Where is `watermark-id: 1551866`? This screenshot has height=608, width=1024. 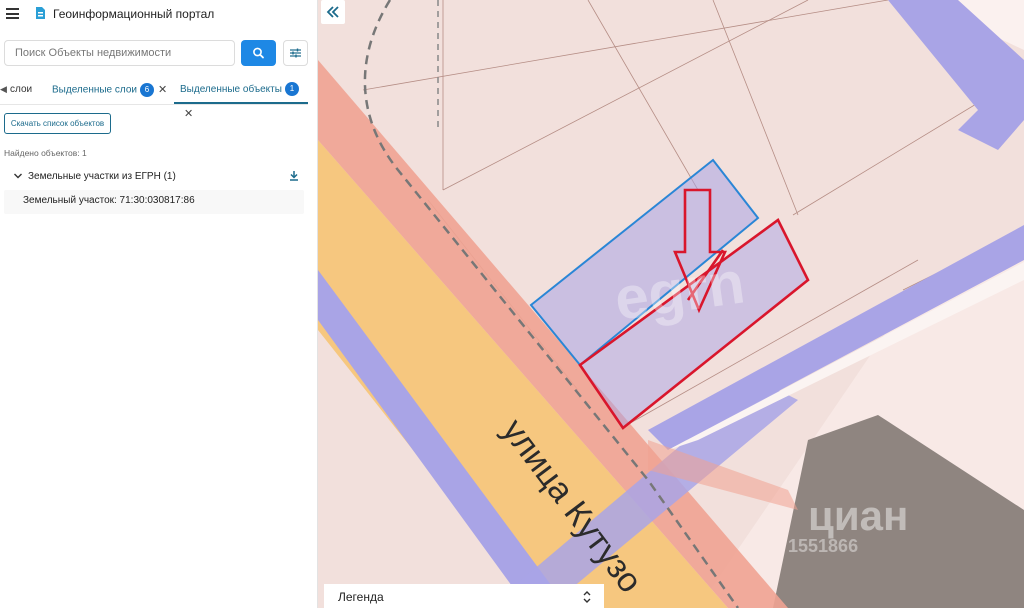
watermark-id: 1551866 is located at coordinates (823, 546).